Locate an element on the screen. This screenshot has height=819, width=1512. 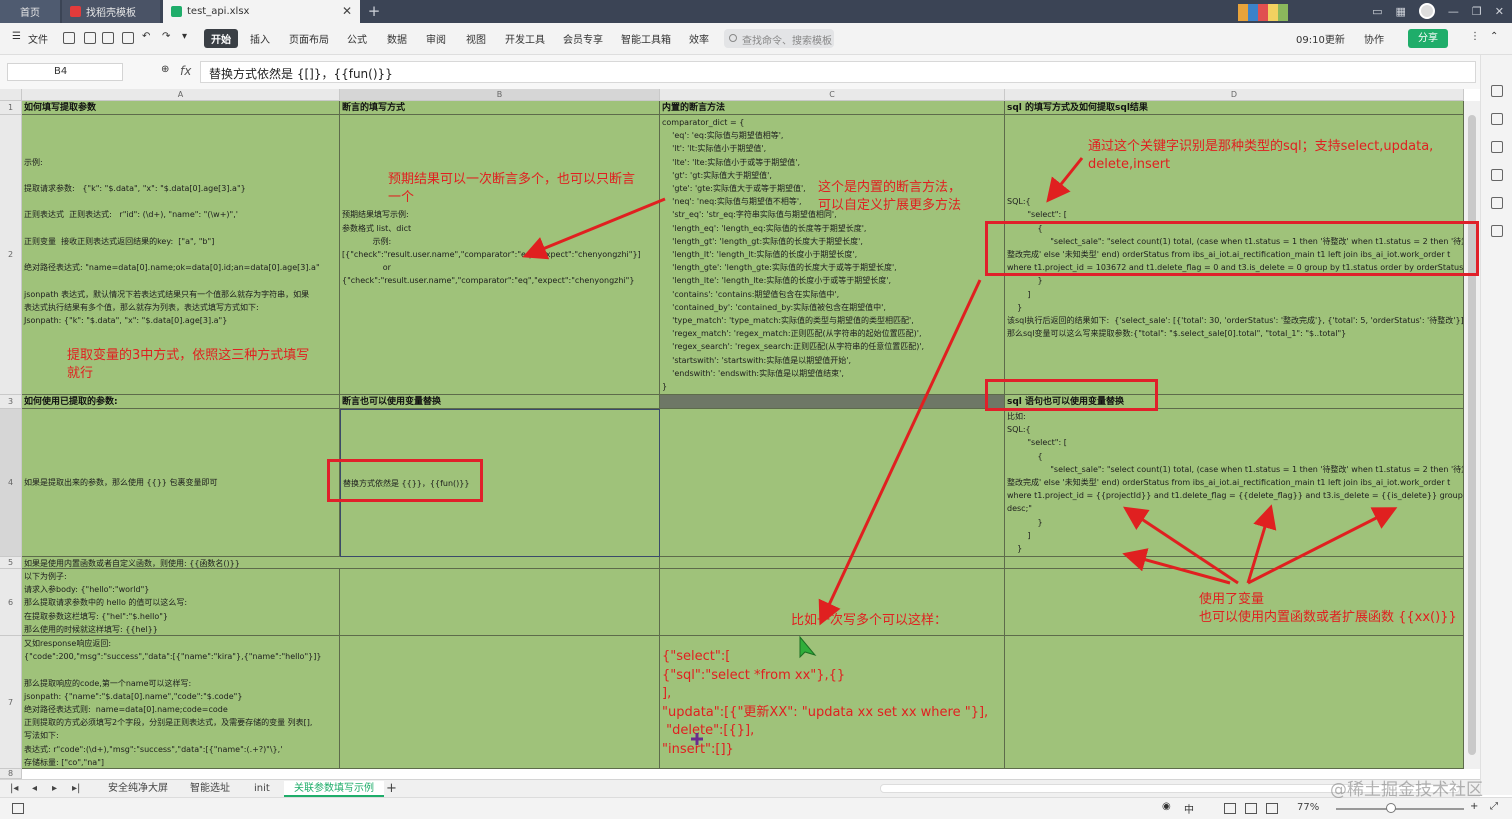
sheet-tab-1: 安全纯净大屏 is located at coordinates (138, 789).